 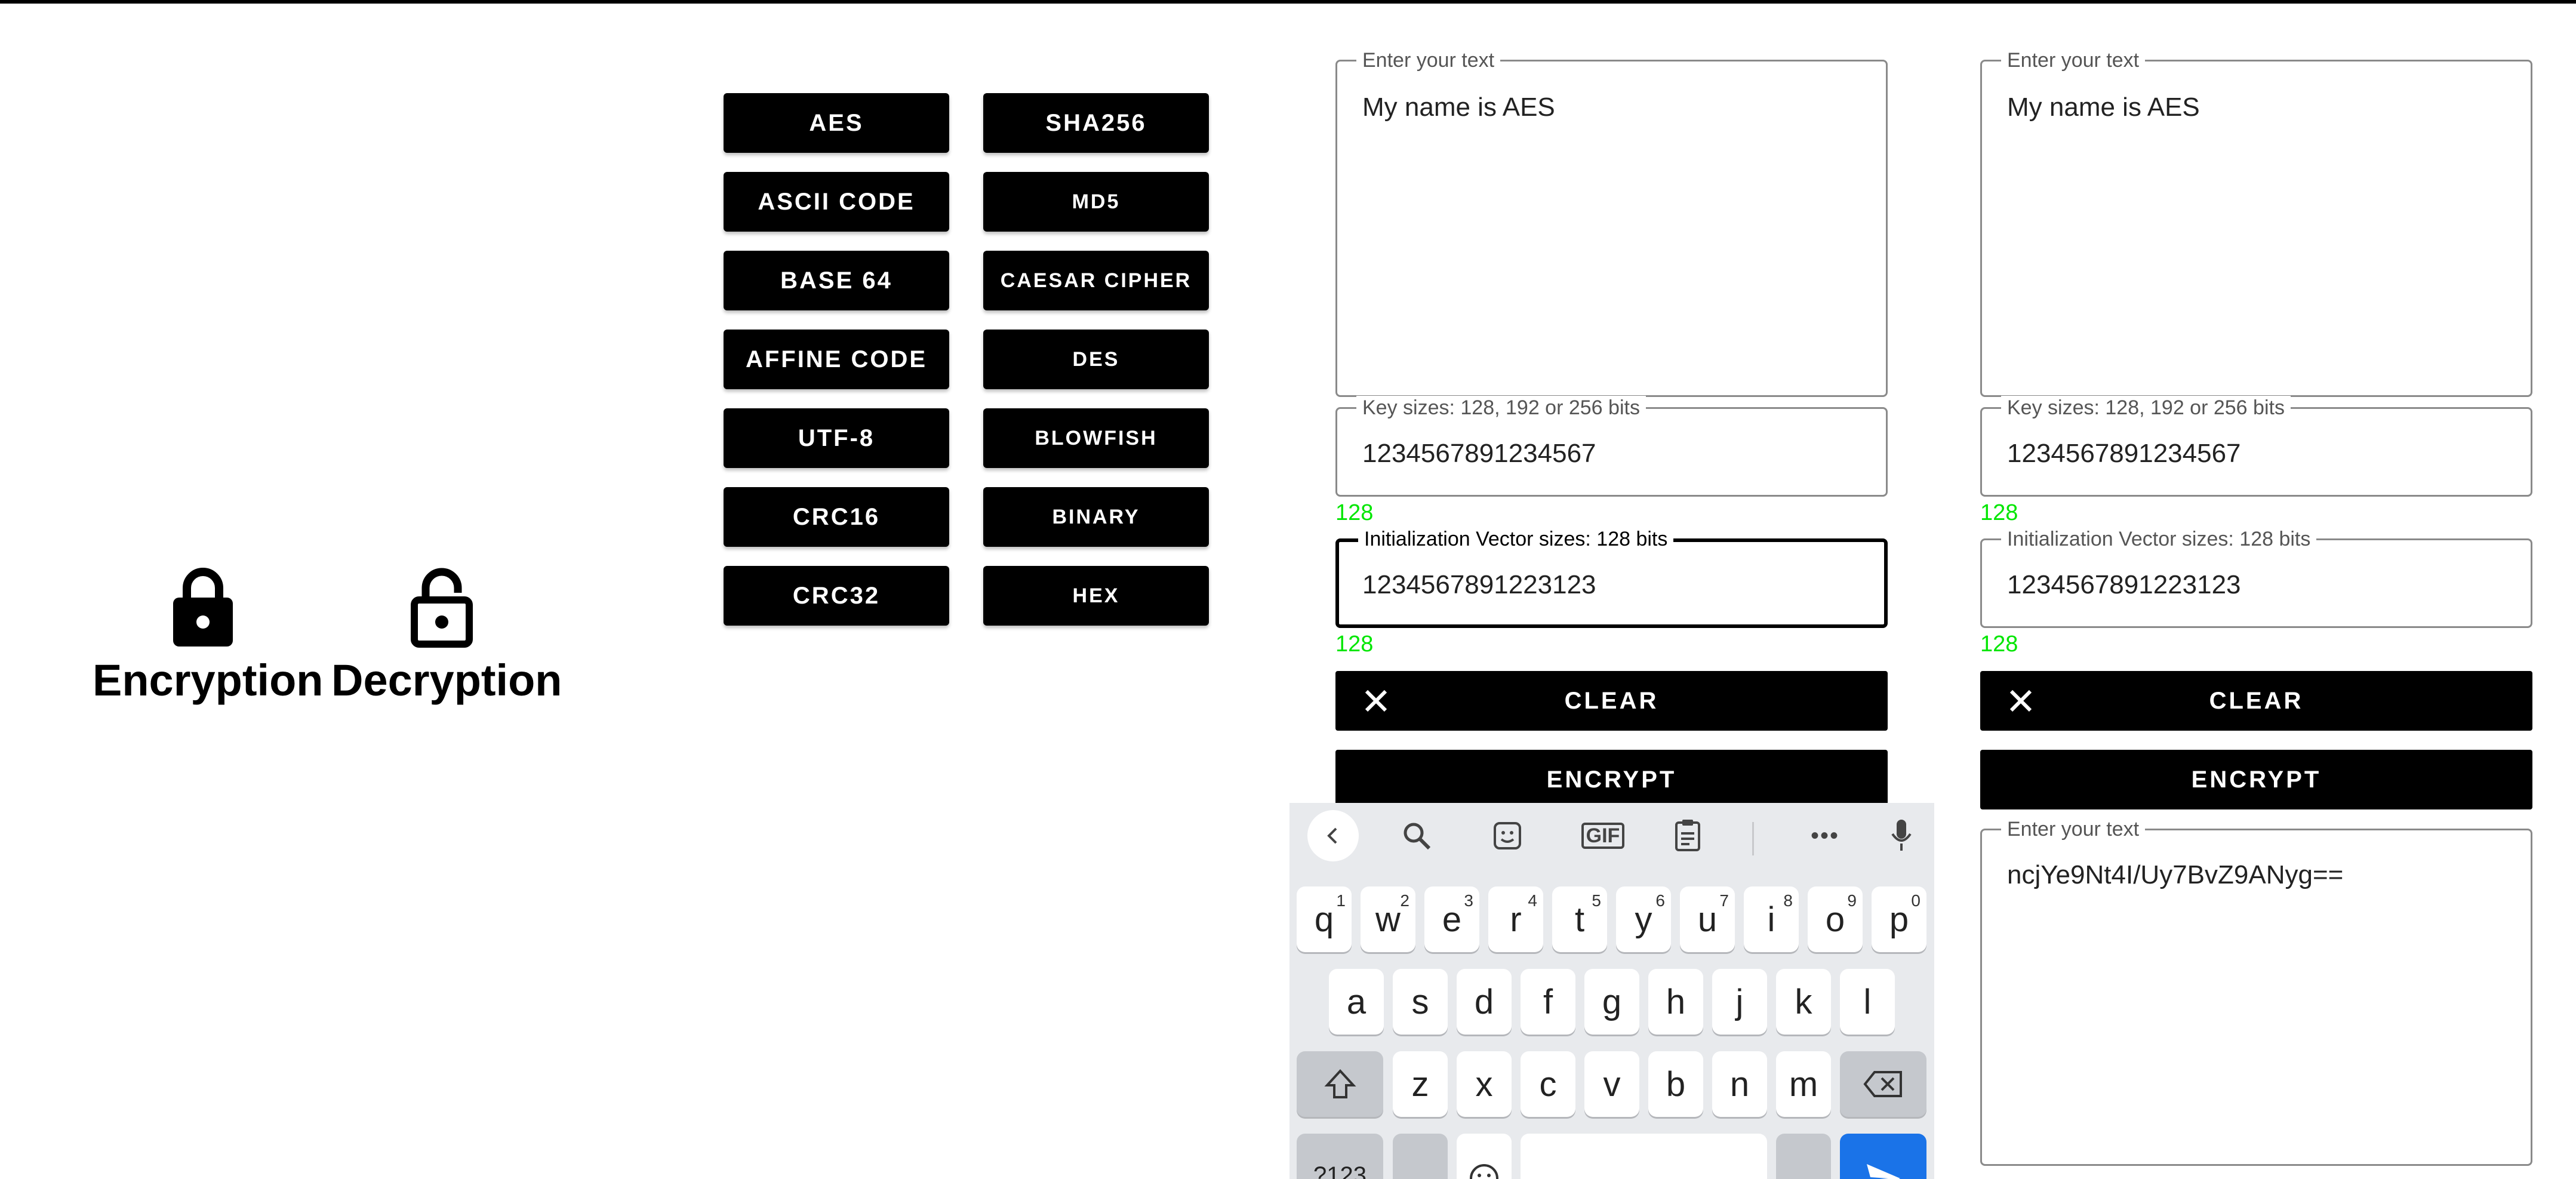 What do you see at coordinates (208, 680) in the screenshot?
I see `encryption-label: Encryption` at bounding box center [208, 680].